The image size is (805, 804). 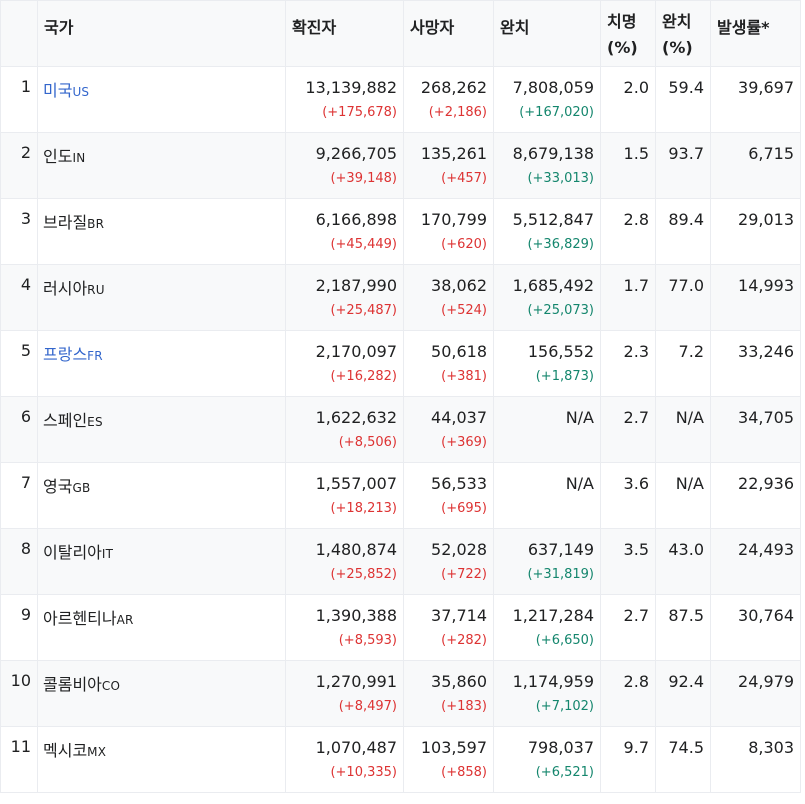 I want to click on incidence-value: 8,303, so click(x=771, y=747).